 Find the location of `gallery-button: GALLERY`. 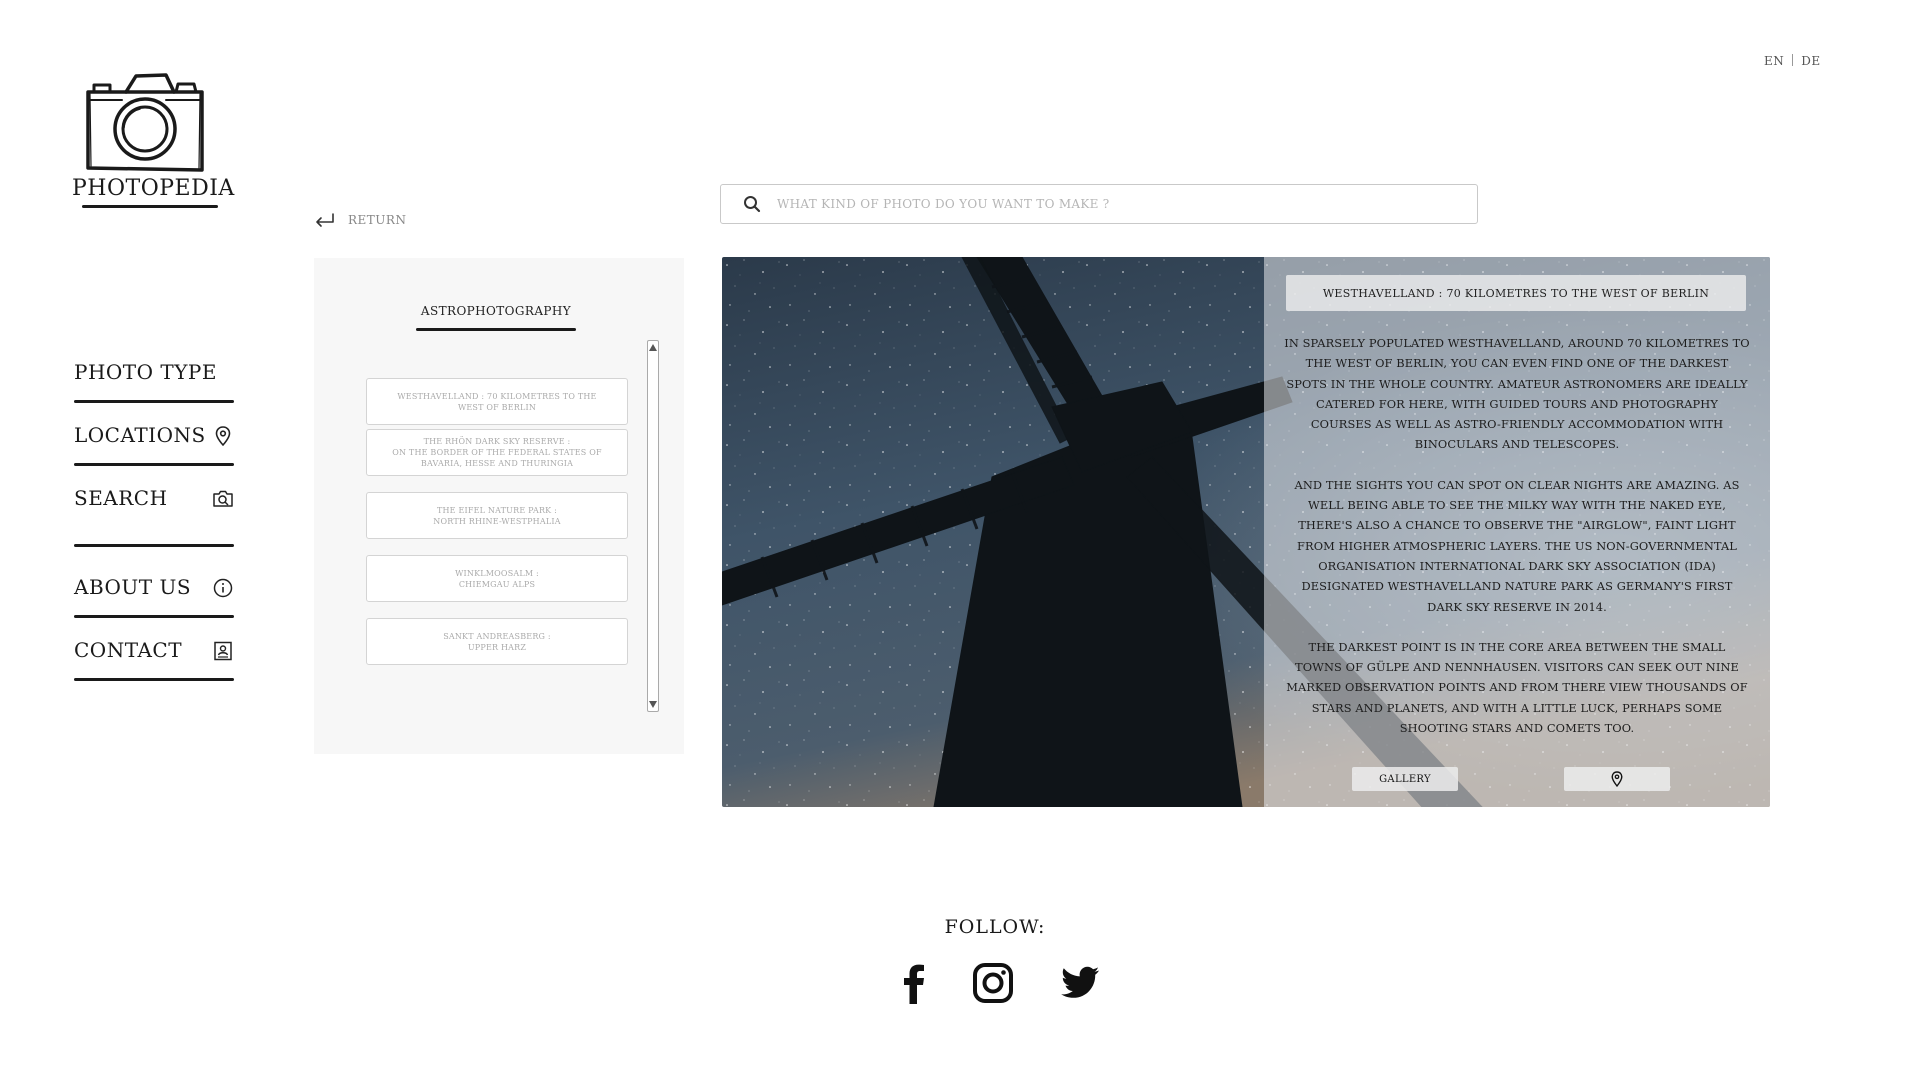

gallery-button: GALLERY is located at coordinates (1405, 779).